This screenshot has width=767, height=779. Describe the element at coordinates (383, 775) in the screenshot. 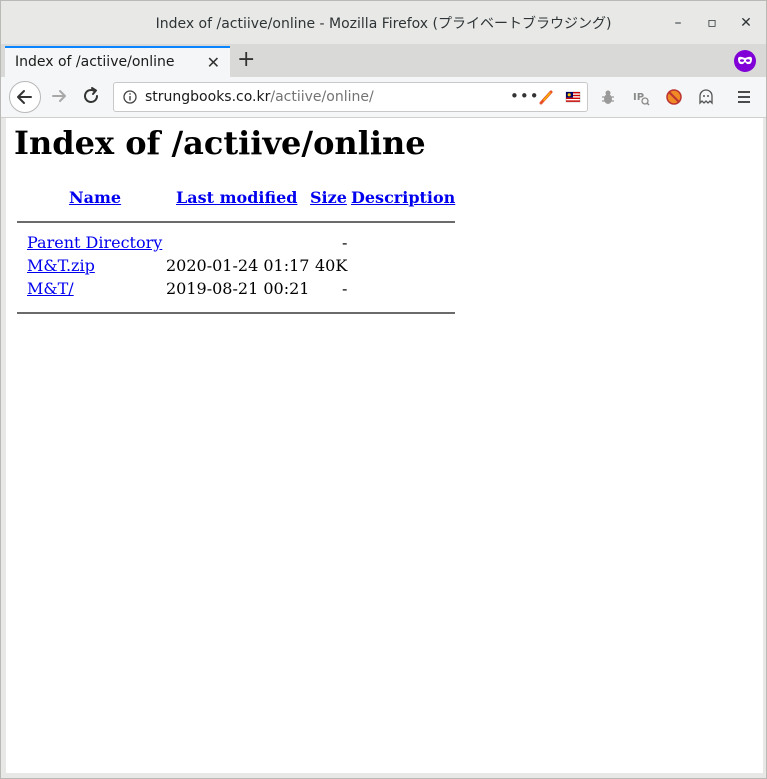

I see `window-bottom-border` at that location.